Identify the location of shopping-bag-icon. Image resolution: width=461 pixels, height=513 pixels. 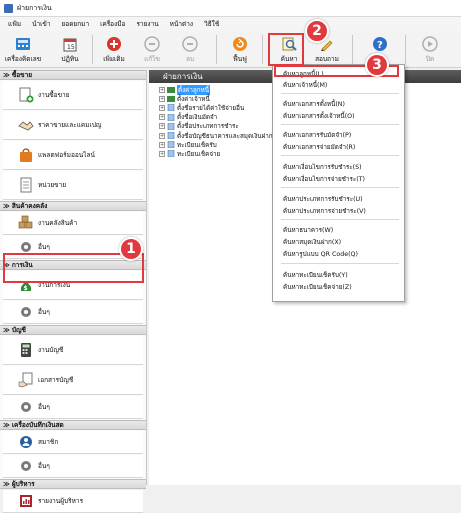
(25, 155).